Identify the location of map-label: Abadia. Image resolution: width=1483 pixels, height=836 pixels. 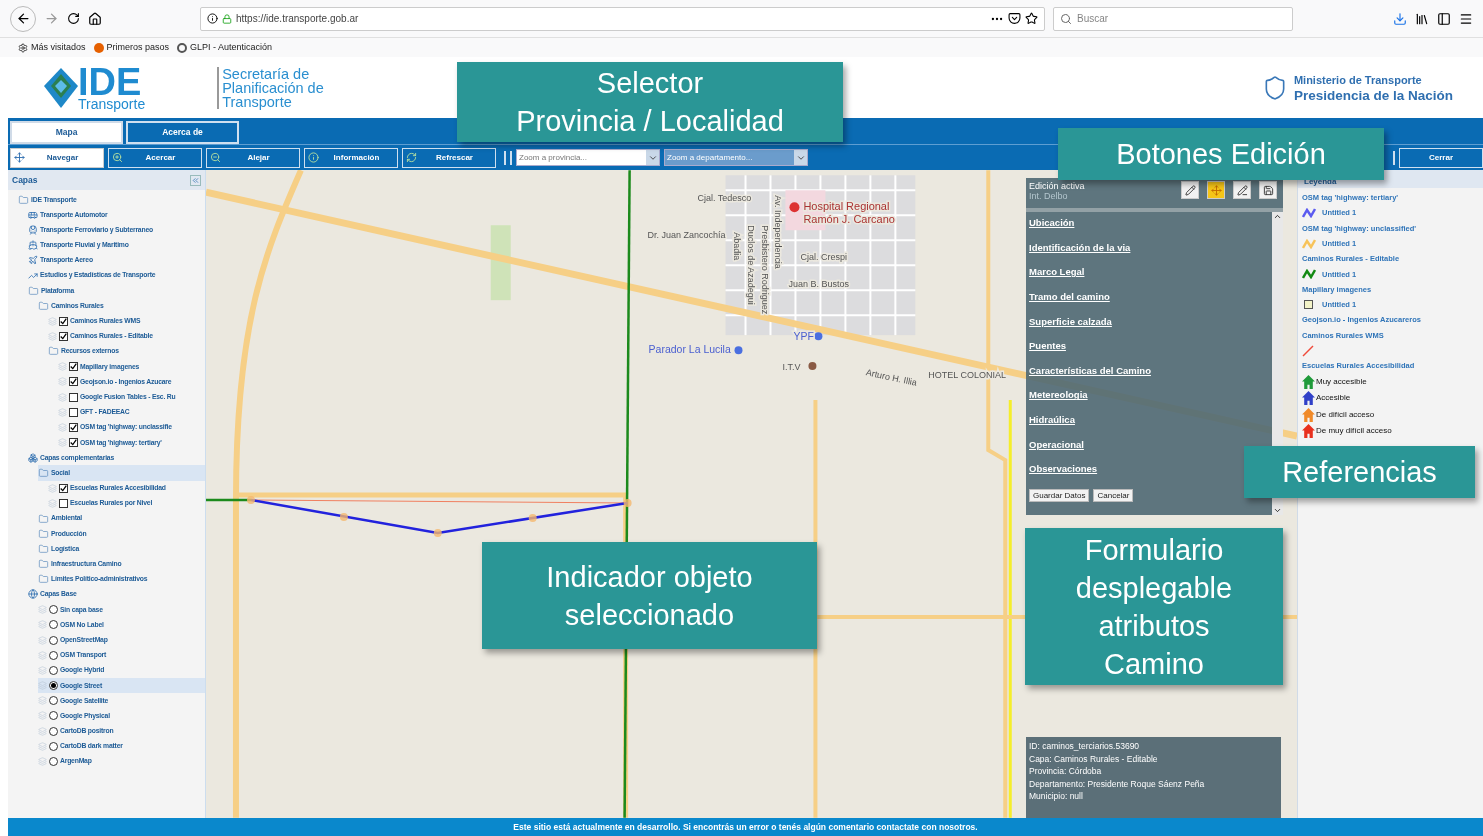
(736, 246).